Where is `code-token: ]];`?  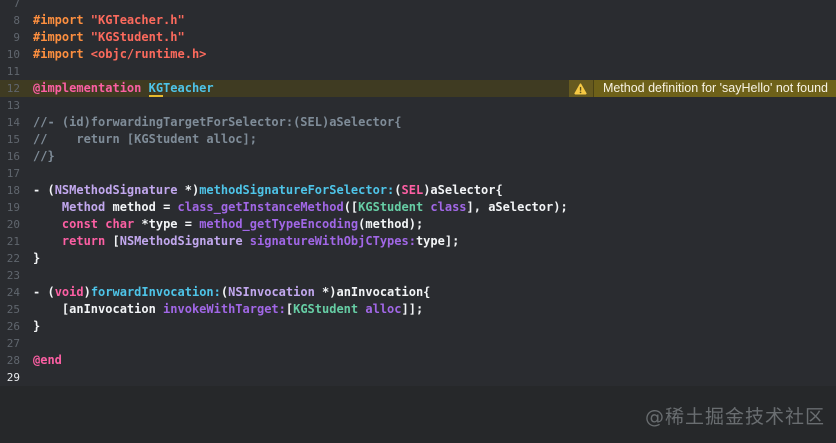
code-token: ]]; is located at coordinates (412, 309).